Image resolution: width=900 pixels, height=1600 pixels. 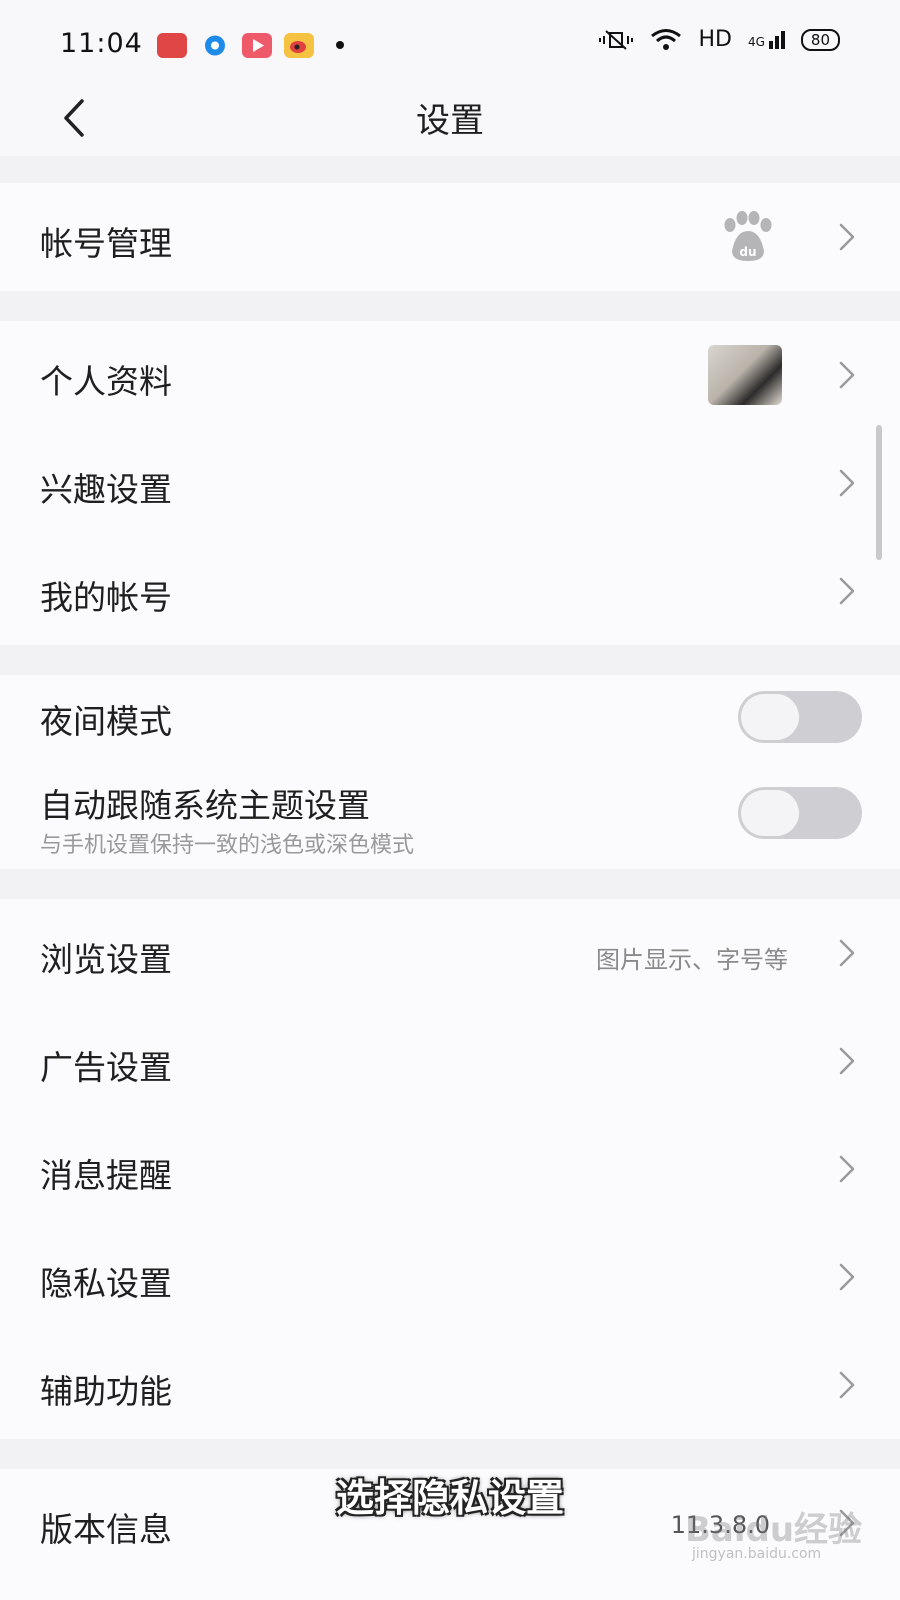 I want to click on browser-app-icon, so click(x=215, y=45).